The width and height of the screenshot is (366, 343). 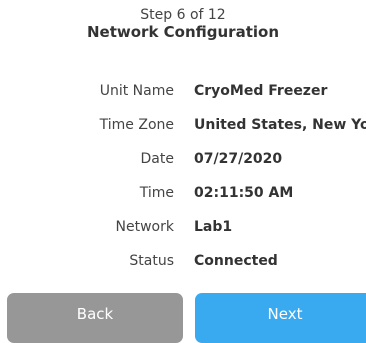 I want to click on summary-row-time-zone: Time Zone United States, New Yor, so click(x=183, y=127).